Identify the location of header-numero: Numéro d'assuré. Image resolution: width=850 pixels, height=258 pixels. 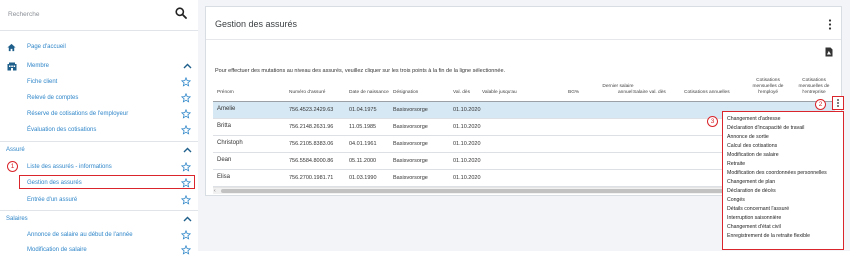
(307, 93).